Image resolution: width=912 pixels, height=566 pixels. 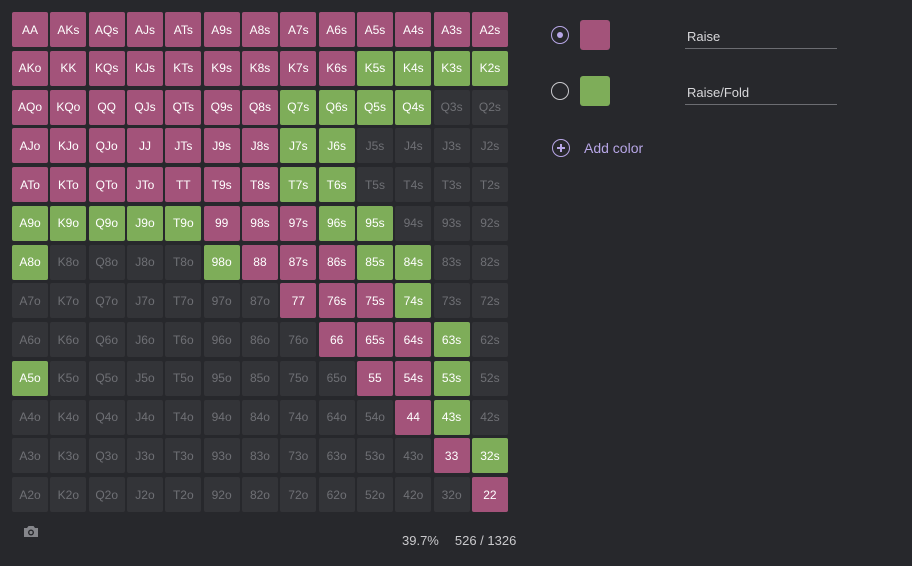 What do you see at coordinates (489, 378) in the screenshot?
I see `hand-cell: 52s` at bounding box center [489, 378].